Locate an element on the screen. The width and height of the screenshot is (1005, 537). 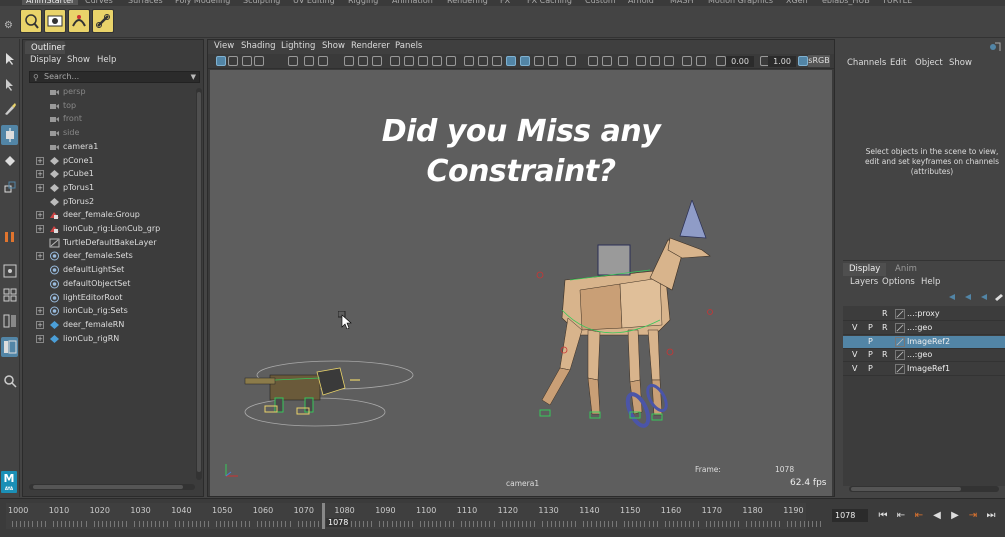
shelf-tab-rendering: Rendering is located at coordinates (467, 2).